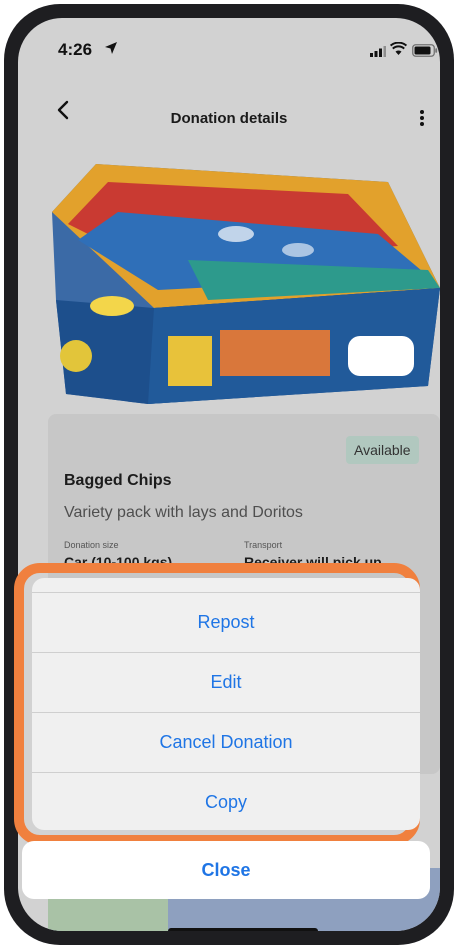 This screenshot has height=951, width=462. Describe the element at coordinates (111, 48) in the screenshot. I see `location-arrow-icon` at that location.